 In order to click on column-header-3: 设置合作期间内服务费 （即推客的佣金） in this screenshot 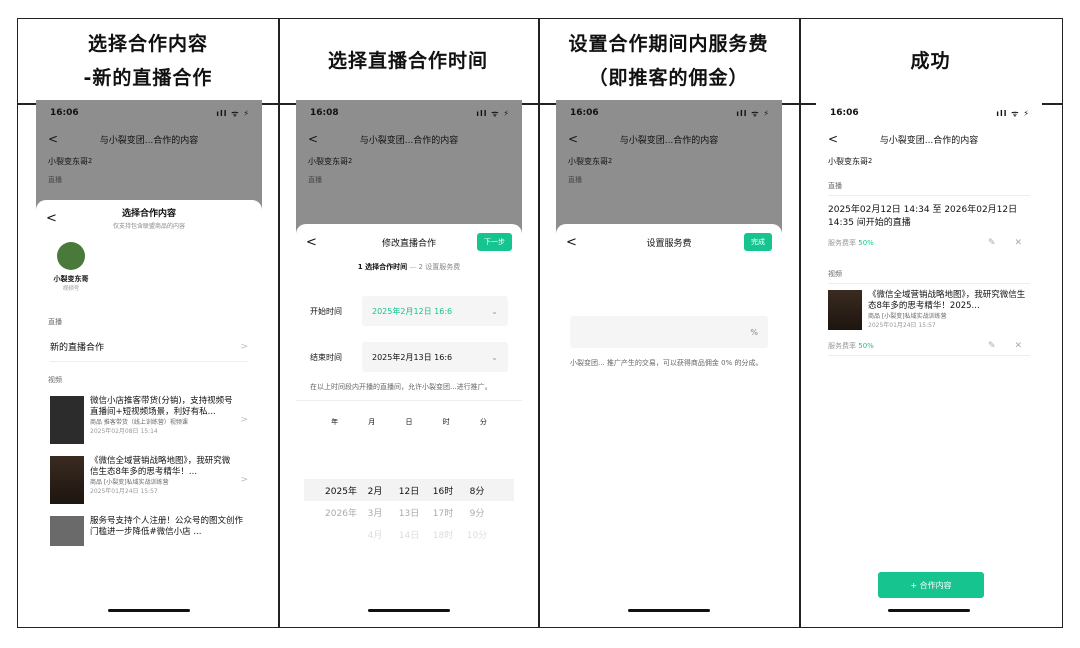, I will do `click(668, 61)`.